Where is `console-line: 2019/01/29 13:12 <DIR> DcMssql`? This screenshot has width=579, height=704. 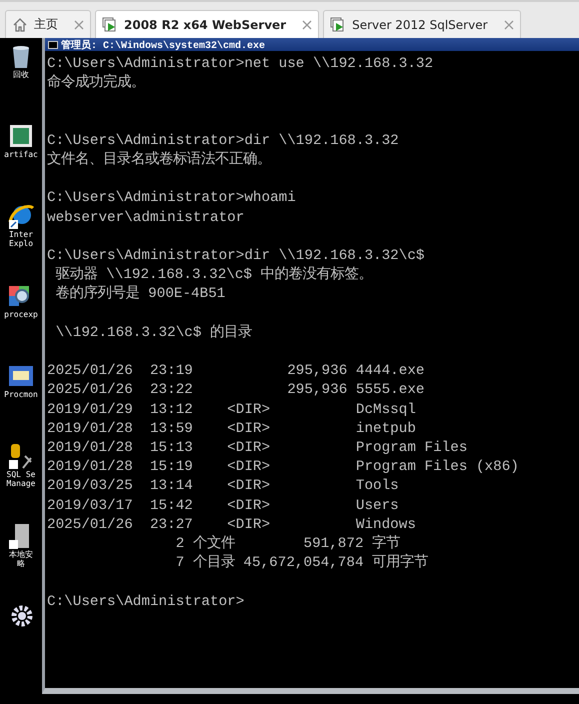 console-line: 2019/01/29 13:12 <DIR> DcMssql is located at coordinates (232, 410).